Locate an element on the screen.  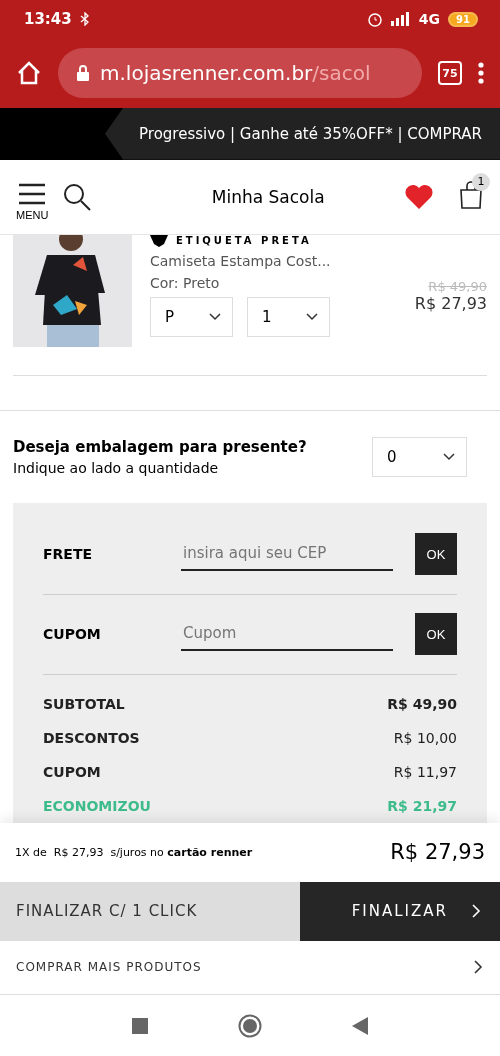
summary-value: R$ 21,97 is located at coordinates (422, 805).